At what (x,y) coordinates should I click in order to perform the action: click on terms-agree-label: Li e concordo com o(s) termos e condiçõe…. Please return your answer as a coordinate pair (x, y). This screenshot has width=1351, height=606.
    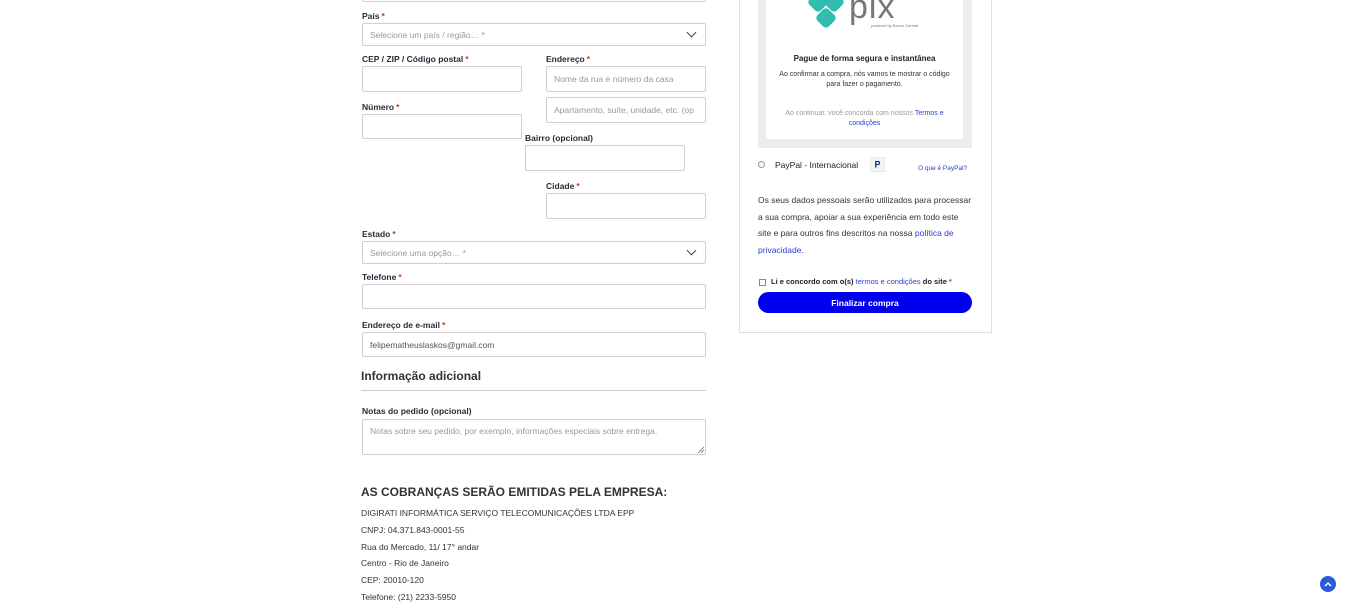
    Looking at the image, I should click on (861, 281).